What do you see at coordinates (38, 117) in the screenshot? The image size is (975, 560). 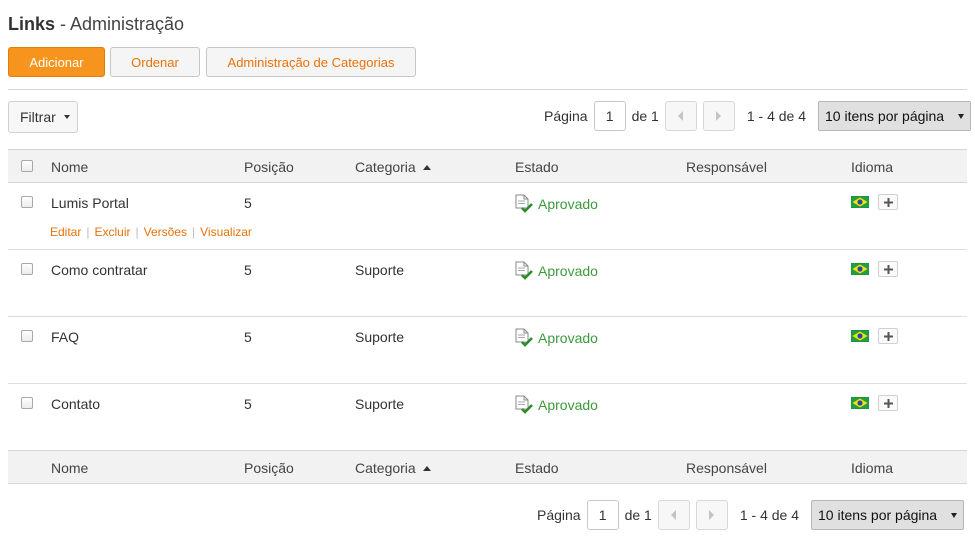 I see `filter-label: Filtrar` at bounding box center [38, 117].